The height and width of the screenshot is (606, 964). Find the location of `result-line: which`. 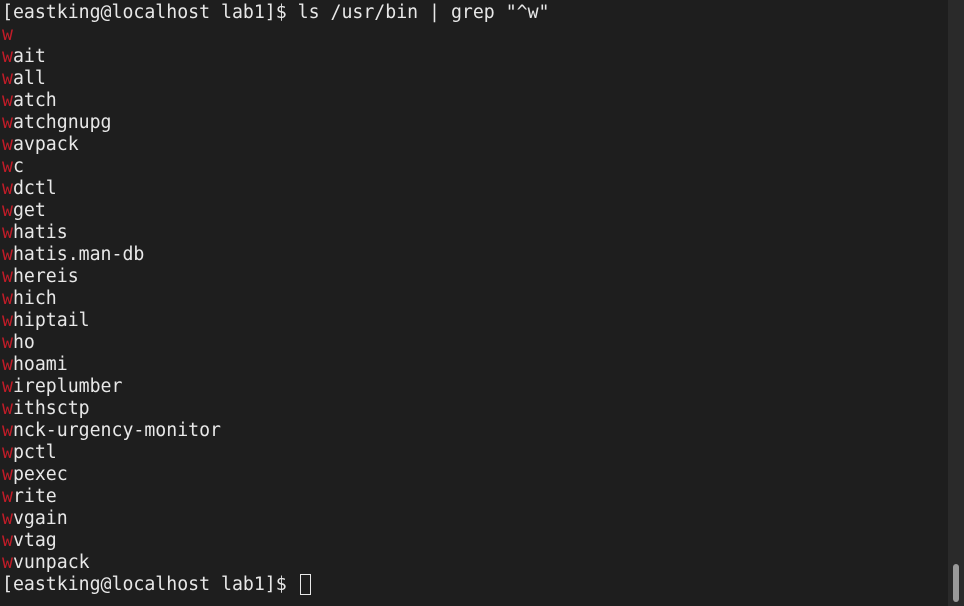

result-line: which is located at coordinates (474, 299).